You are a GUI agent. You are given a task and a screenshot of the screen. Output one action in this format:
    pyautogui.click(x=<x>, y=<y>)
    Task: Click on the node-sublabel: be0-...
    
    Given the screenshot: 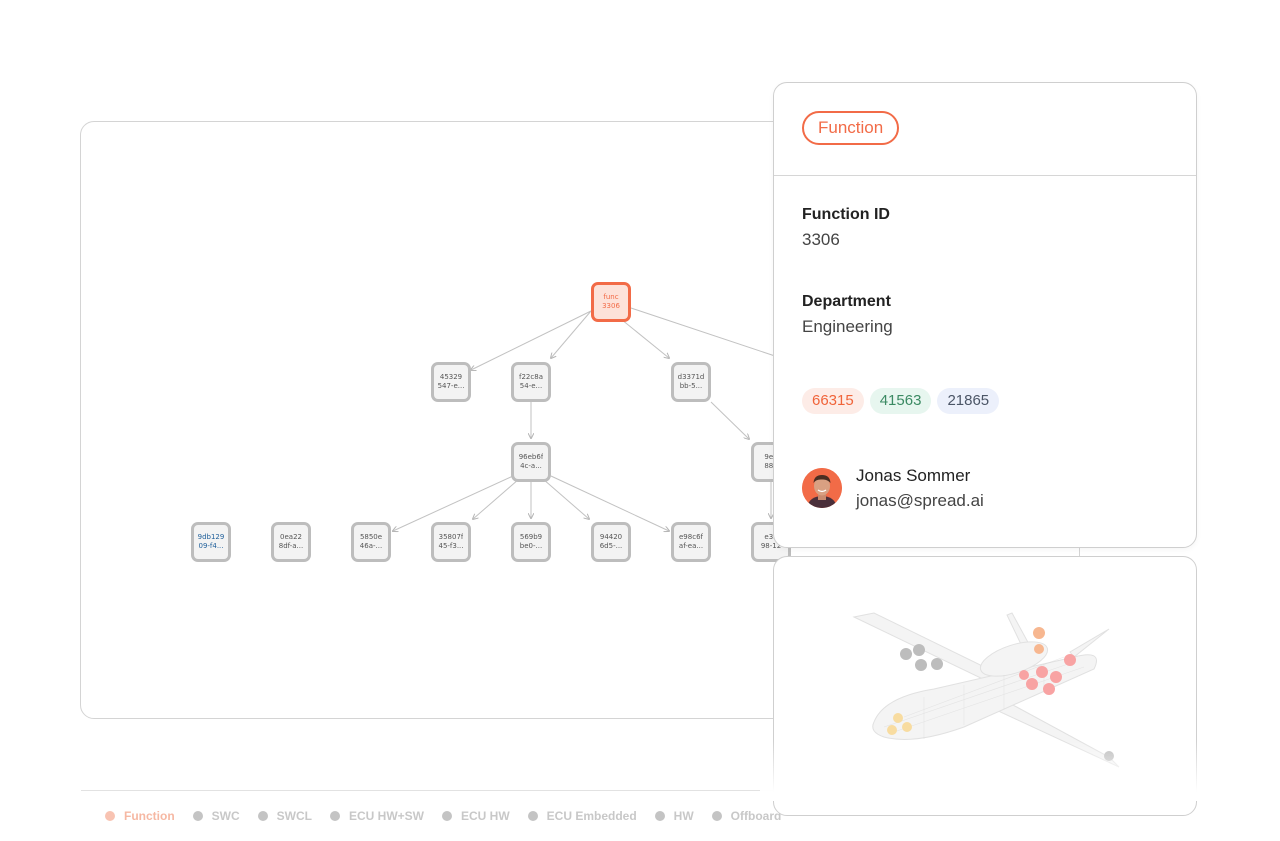 What is the action you would take?
    pyautogui.click(x=531, y=546)
    